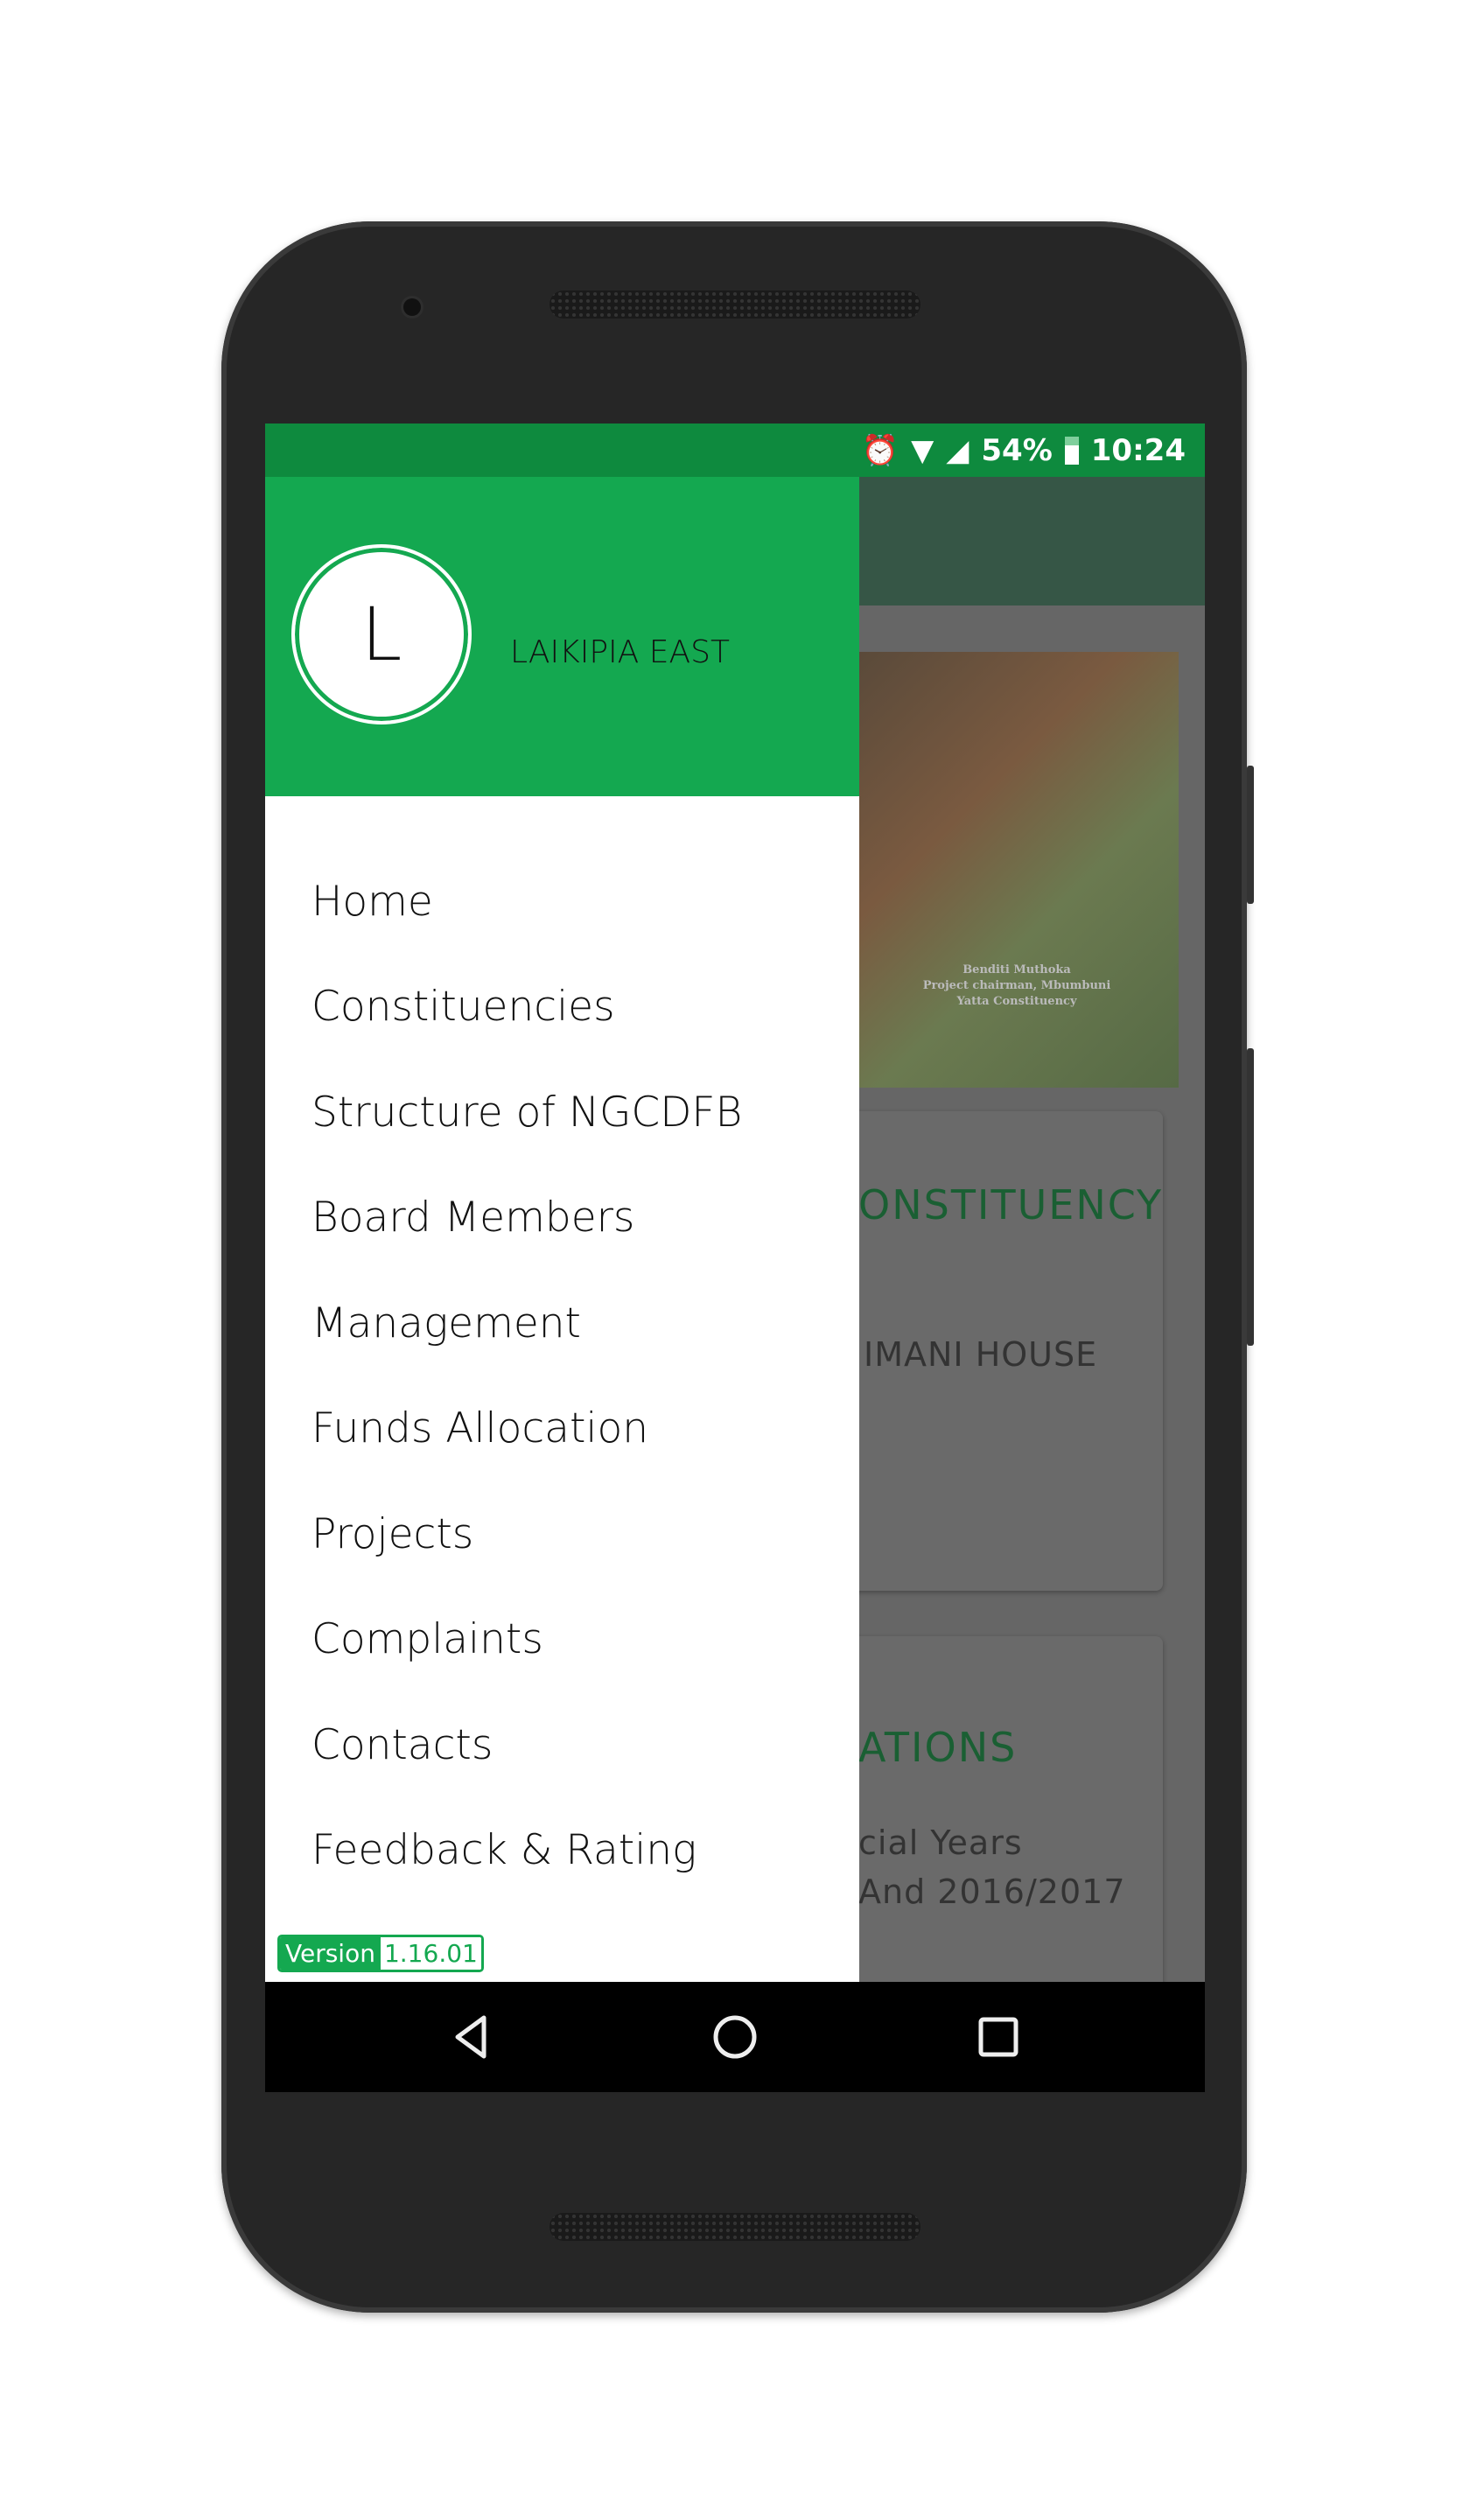 The width and height of the screenshot is (1470, 2520). What do you see at coordinates (562, 1640) in the screenshot?
I see `menu-item-complaints: Complaints` at bounding box center [562, 1640].